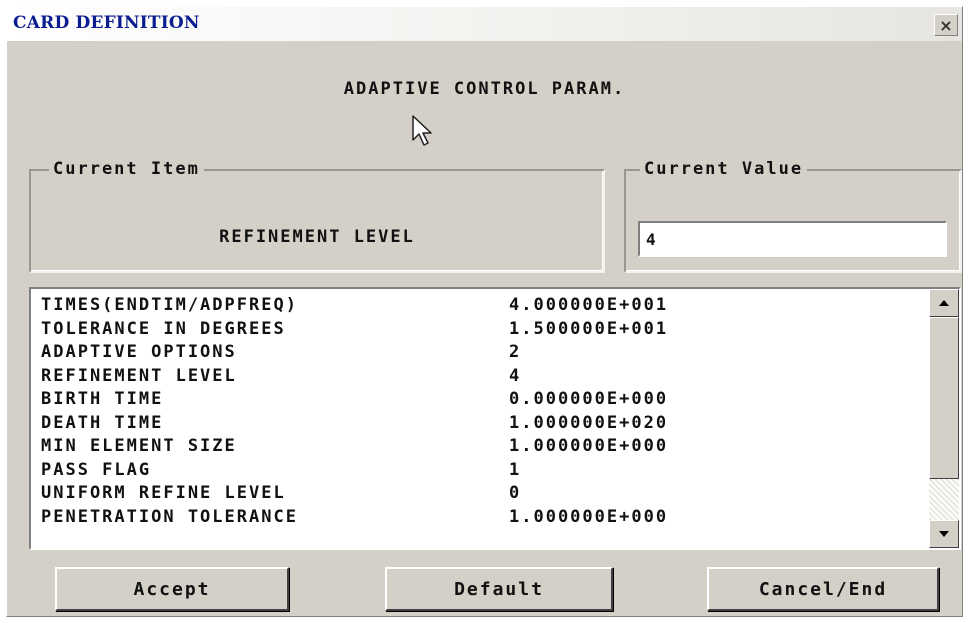 This screenshot has height=623, width=969. What do you see at coordinates (139, 446) in the screenshot?
I see `parameter-name: MIN ELEMENT SIZE` at bounding box center [139, 446].